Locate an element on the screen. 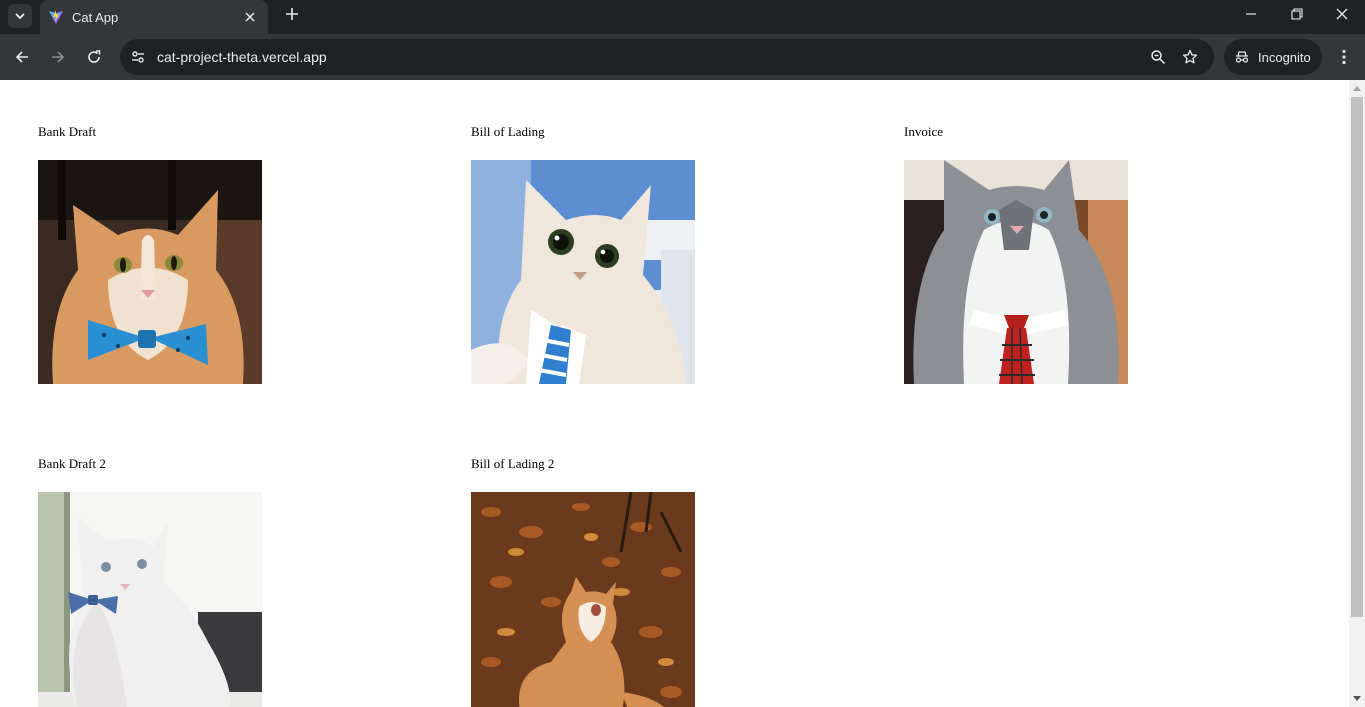  scroll-thumb is located at coordinates (1357, 357).